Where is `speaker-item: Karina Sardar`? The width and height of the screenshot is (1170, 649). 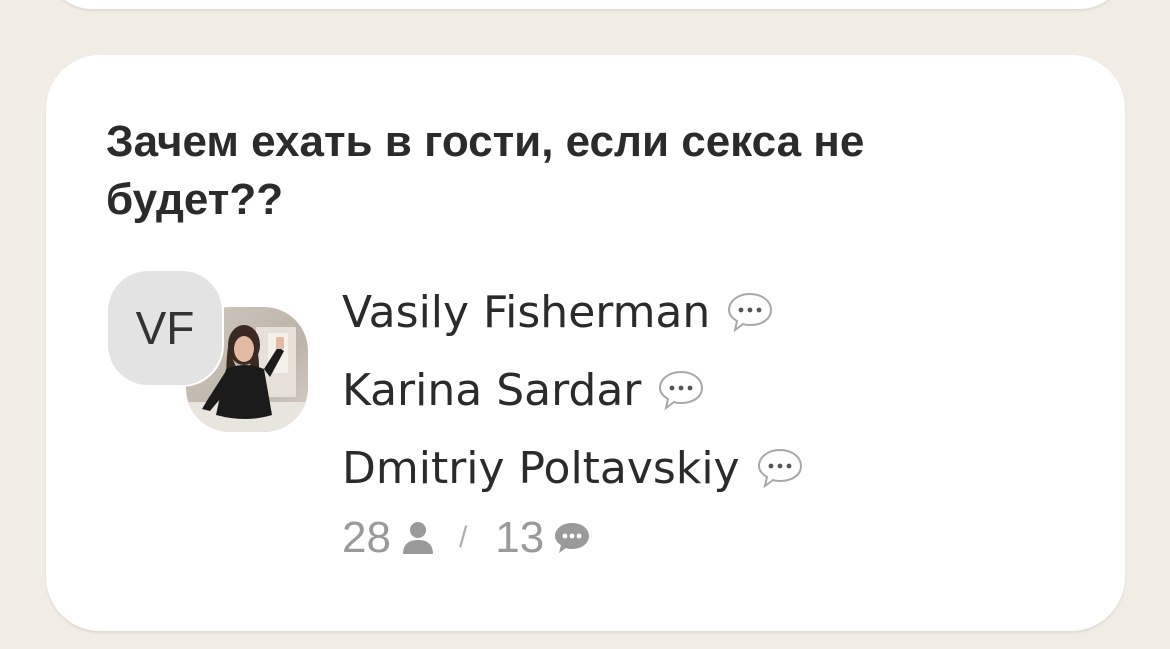 speaker-item: Karina Sardar is located at coordinates (573, 390).